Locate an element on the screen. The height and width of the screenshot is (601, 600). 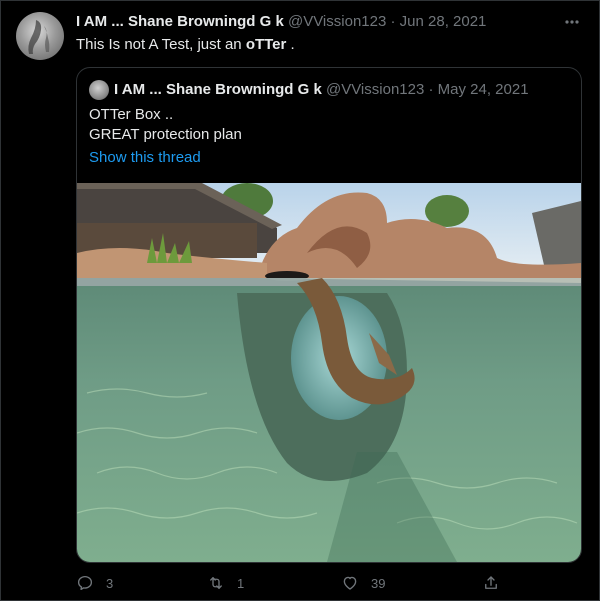
tweet-actions: 3 1 39 is located at coordinates (291, 583).